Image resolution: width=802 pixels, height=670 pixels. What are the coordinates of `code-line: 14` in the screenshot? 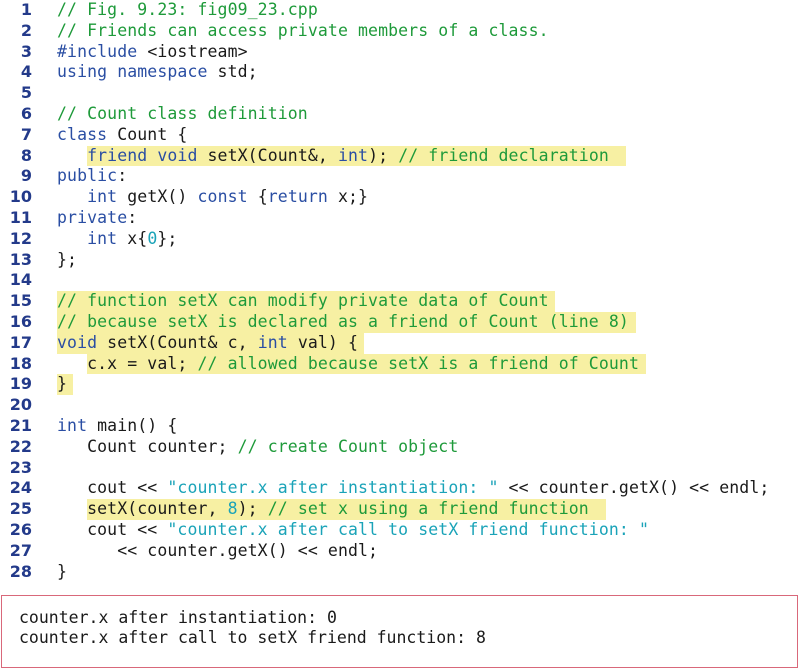 It's located at (401, 280).